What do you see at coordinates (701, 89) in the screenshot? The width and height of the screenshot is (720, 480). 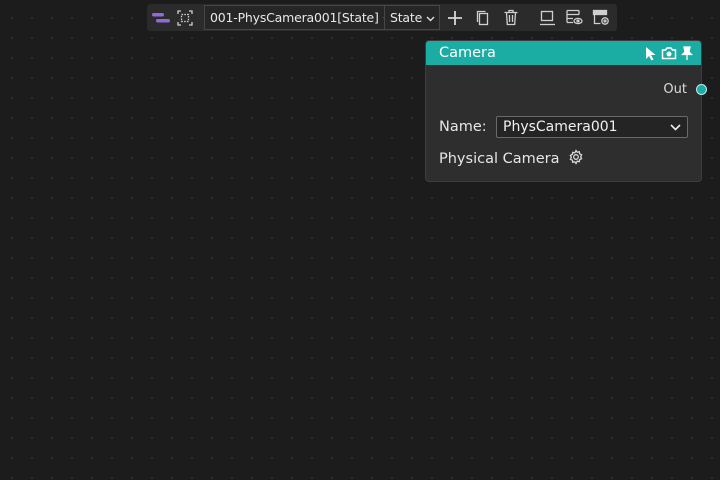 I see `out-port` at bounding box center [701, 89].